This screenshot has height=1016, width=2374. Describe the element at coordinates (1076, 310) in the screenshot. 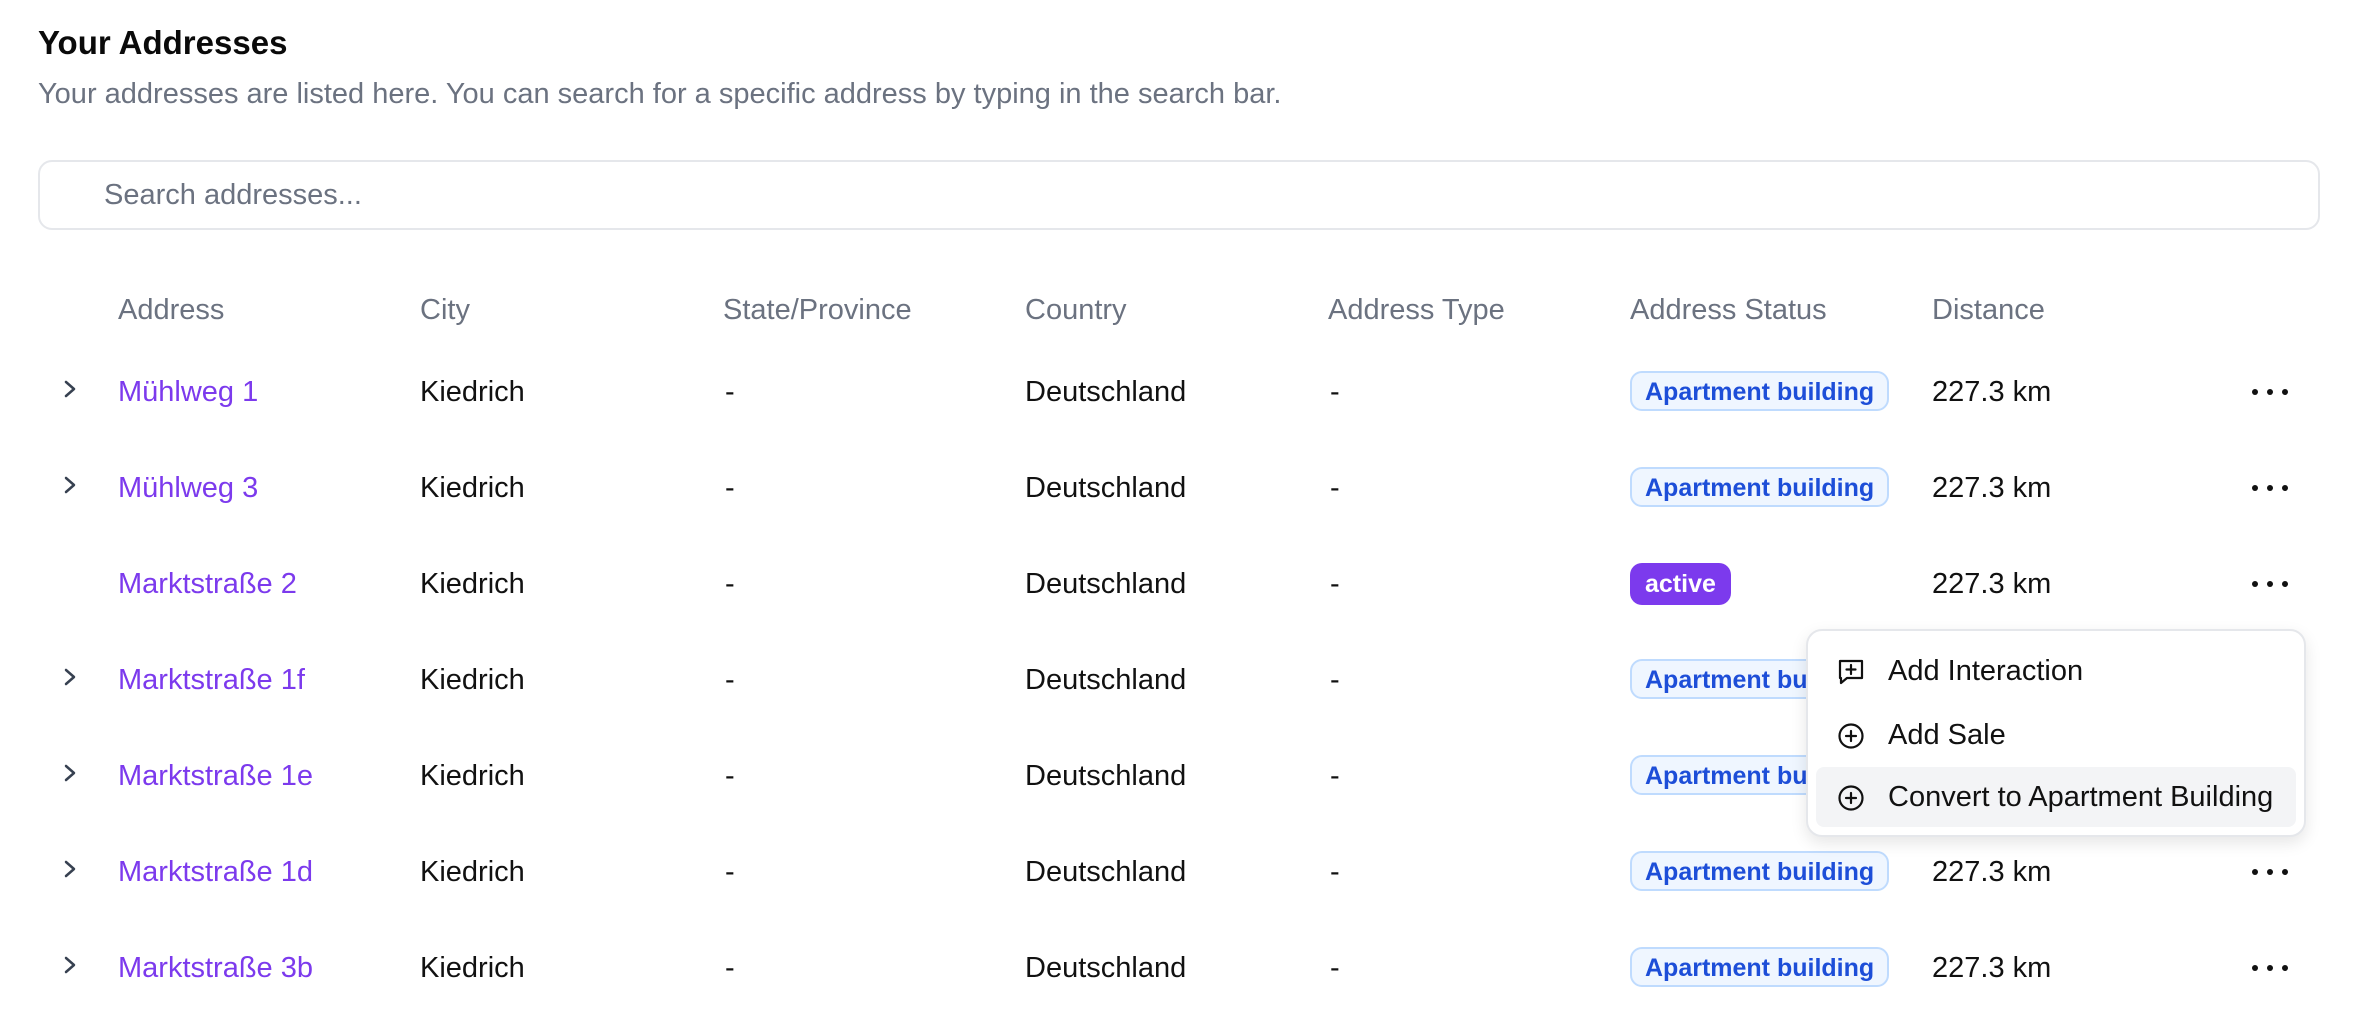

I see `column-header-country: Country` at that location.